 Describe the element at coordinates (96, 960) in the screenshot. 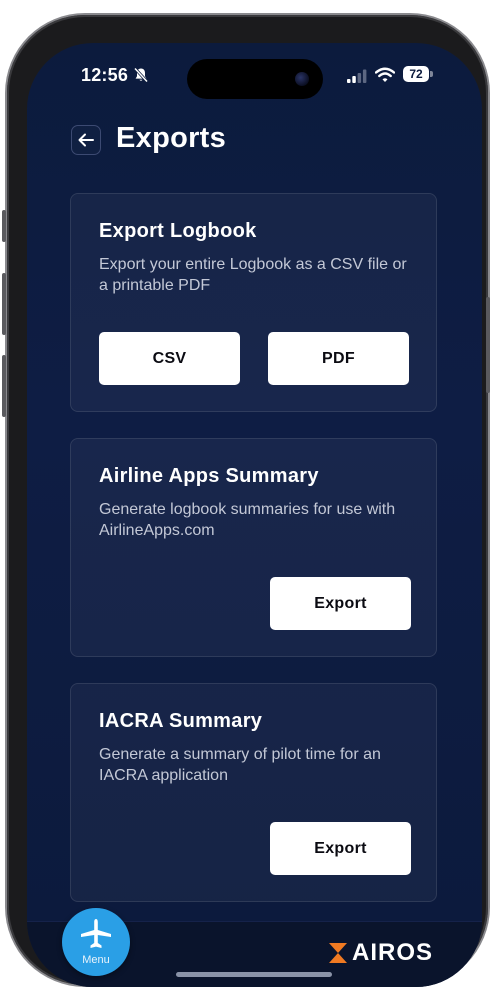

I see `menu-label: Menu` at that location.